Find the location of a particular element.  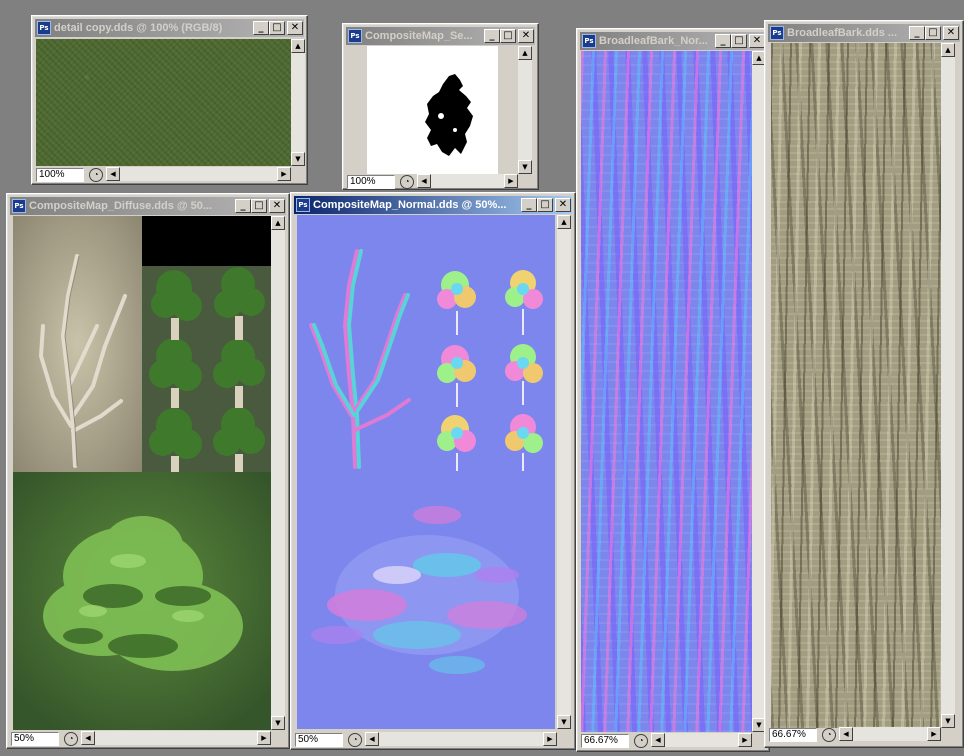

title-bar: Ps BroadleafBark.dds ... _ □ ✕ is located at coordinates (864, 33).